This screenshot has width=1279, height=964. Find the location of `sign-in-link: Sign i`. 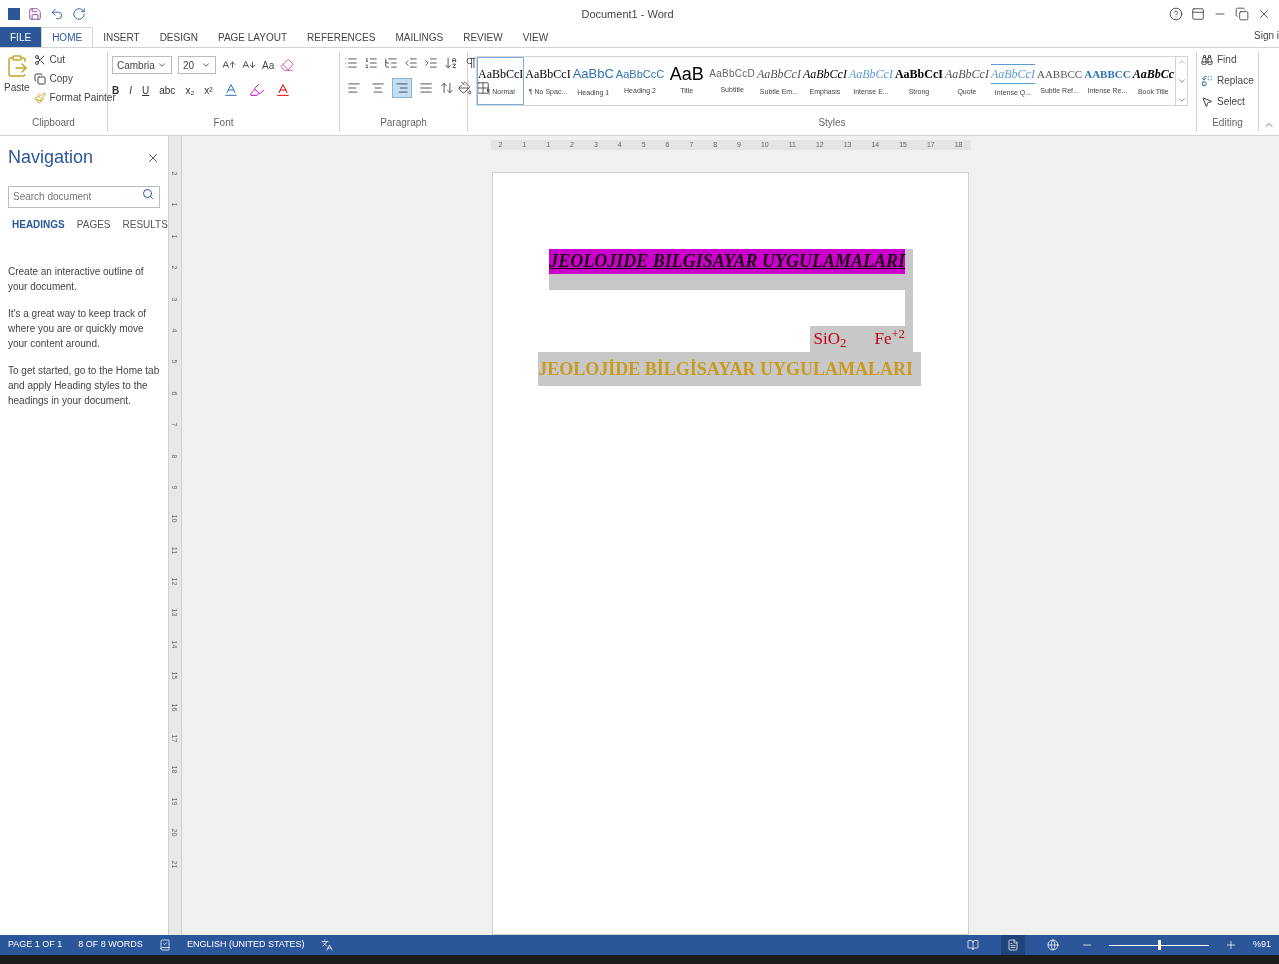

sign-in-link: Sign i is located at coordinates (1266, 37).